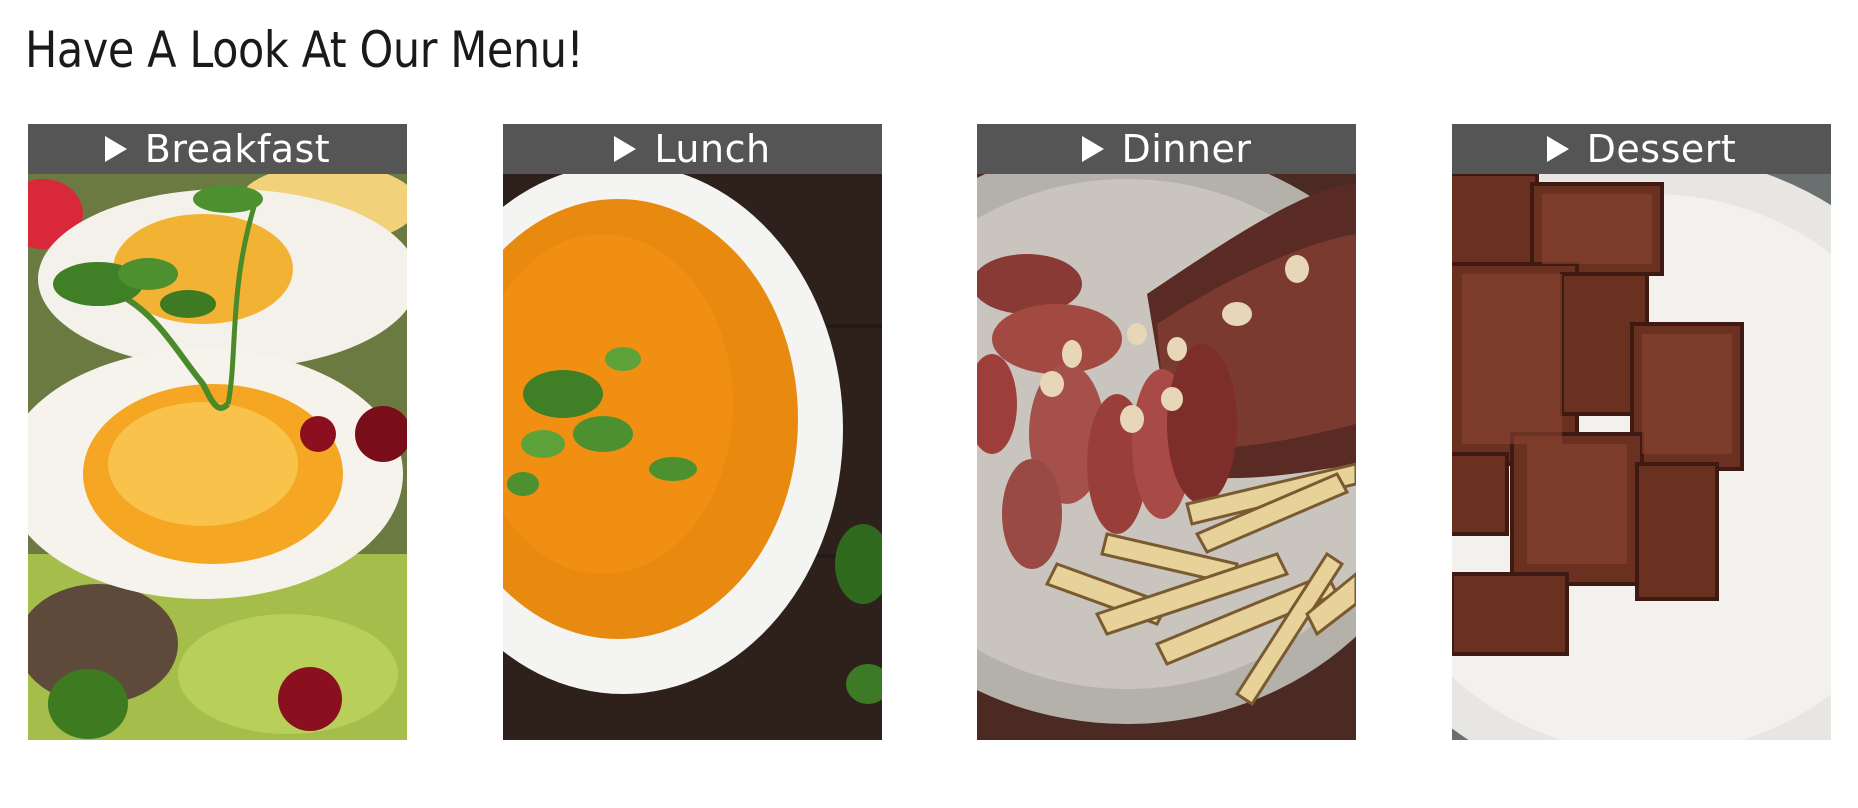  Describe the element at coordinates (1641, 457) in the screenshot. I see `dessert-image` at that location.